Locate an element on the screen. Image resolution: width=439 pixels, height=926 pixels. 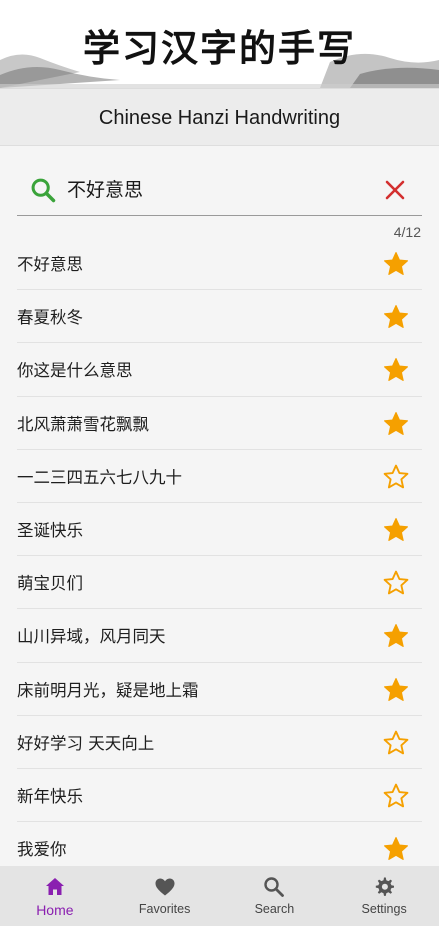
list-item-label: 北风萧萧雪花飘飘 is located at coordinates (83, 424).